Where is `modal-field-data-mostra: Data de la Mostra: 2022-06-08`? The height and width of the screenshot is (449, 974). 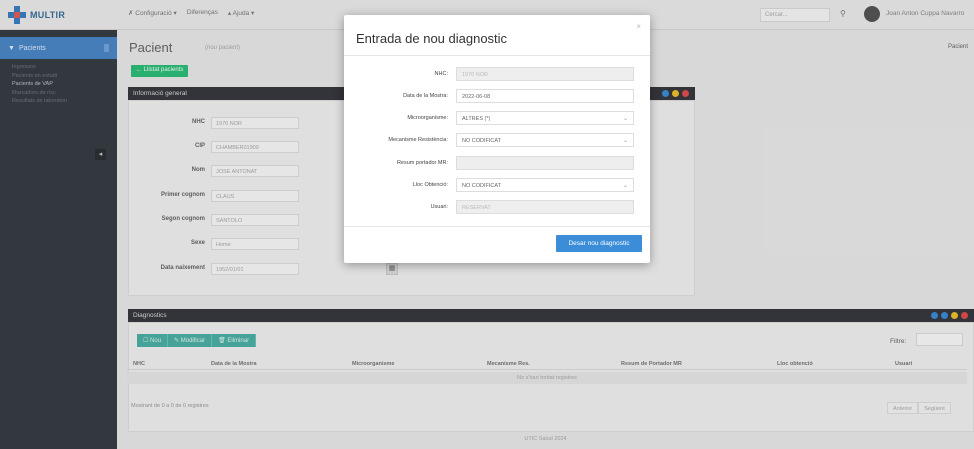 modal-field-data-mostra: Data de la Mostra: 2022-06-08 is located at coordinates (497, 96).